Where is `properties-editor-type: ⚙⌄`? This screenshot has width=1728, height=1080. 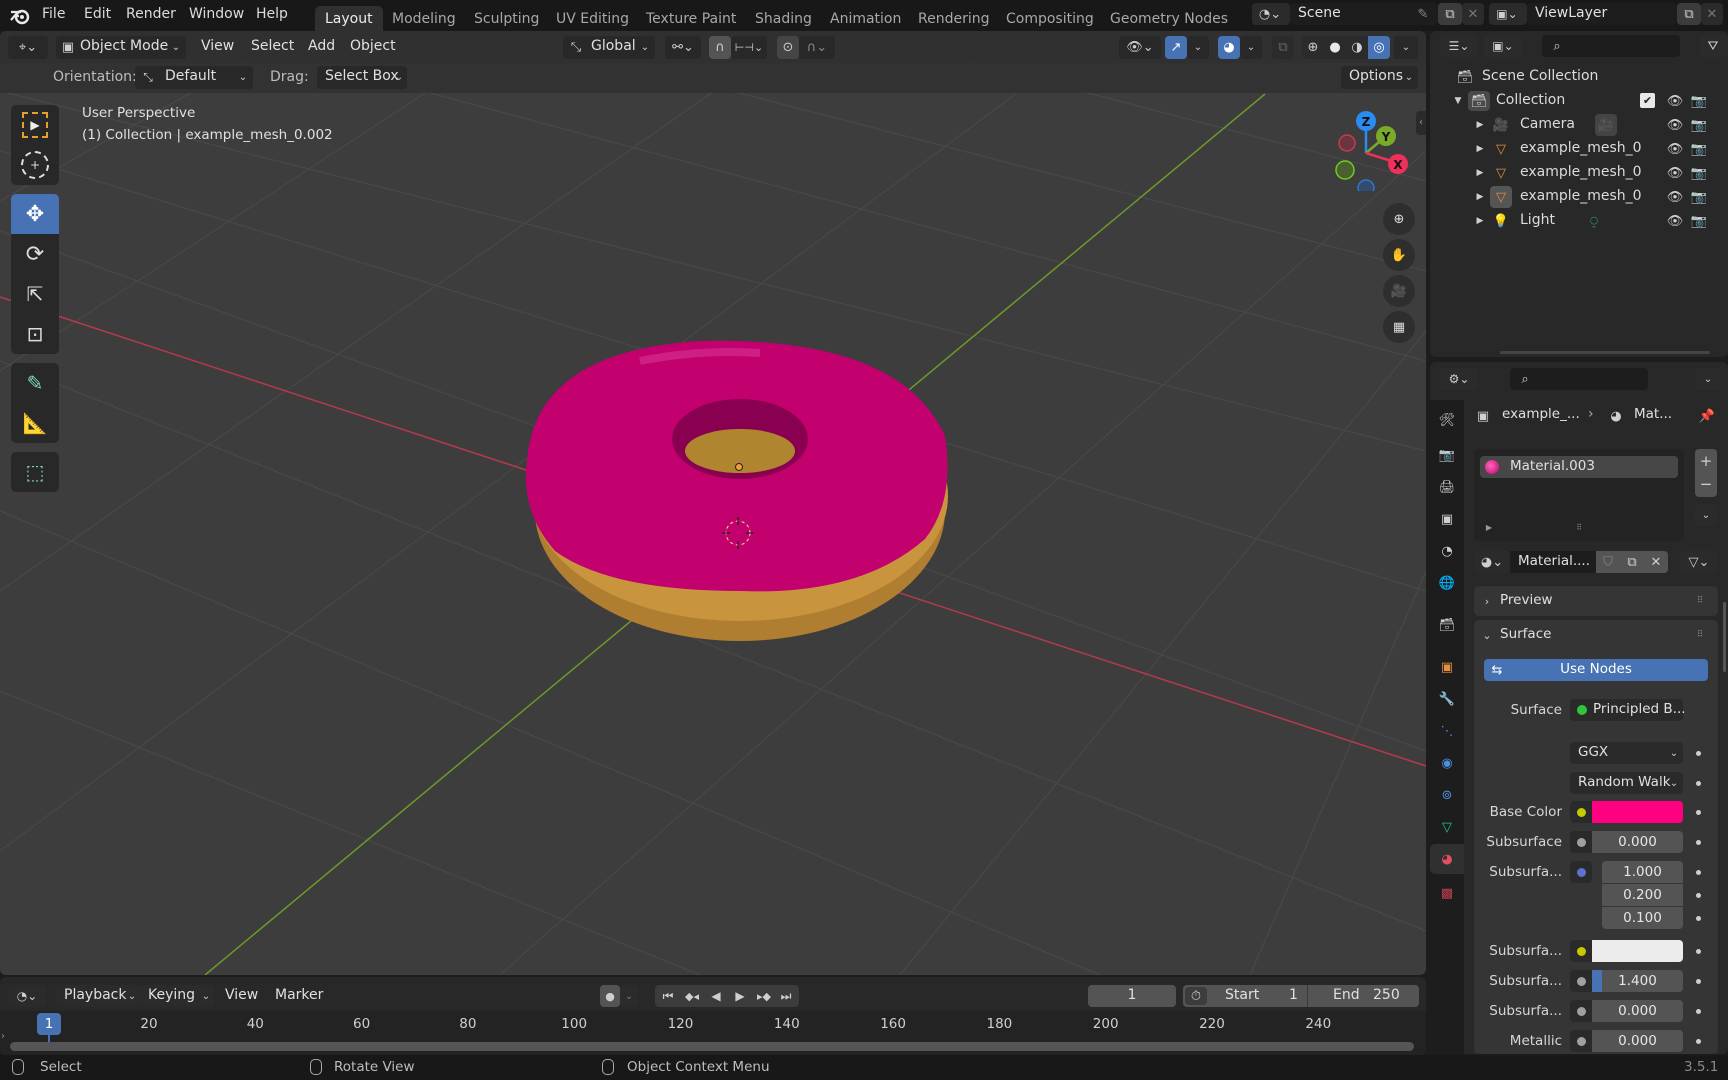 properties-editor-type: ⚙⌄ is located at coordinates (1459, 379).